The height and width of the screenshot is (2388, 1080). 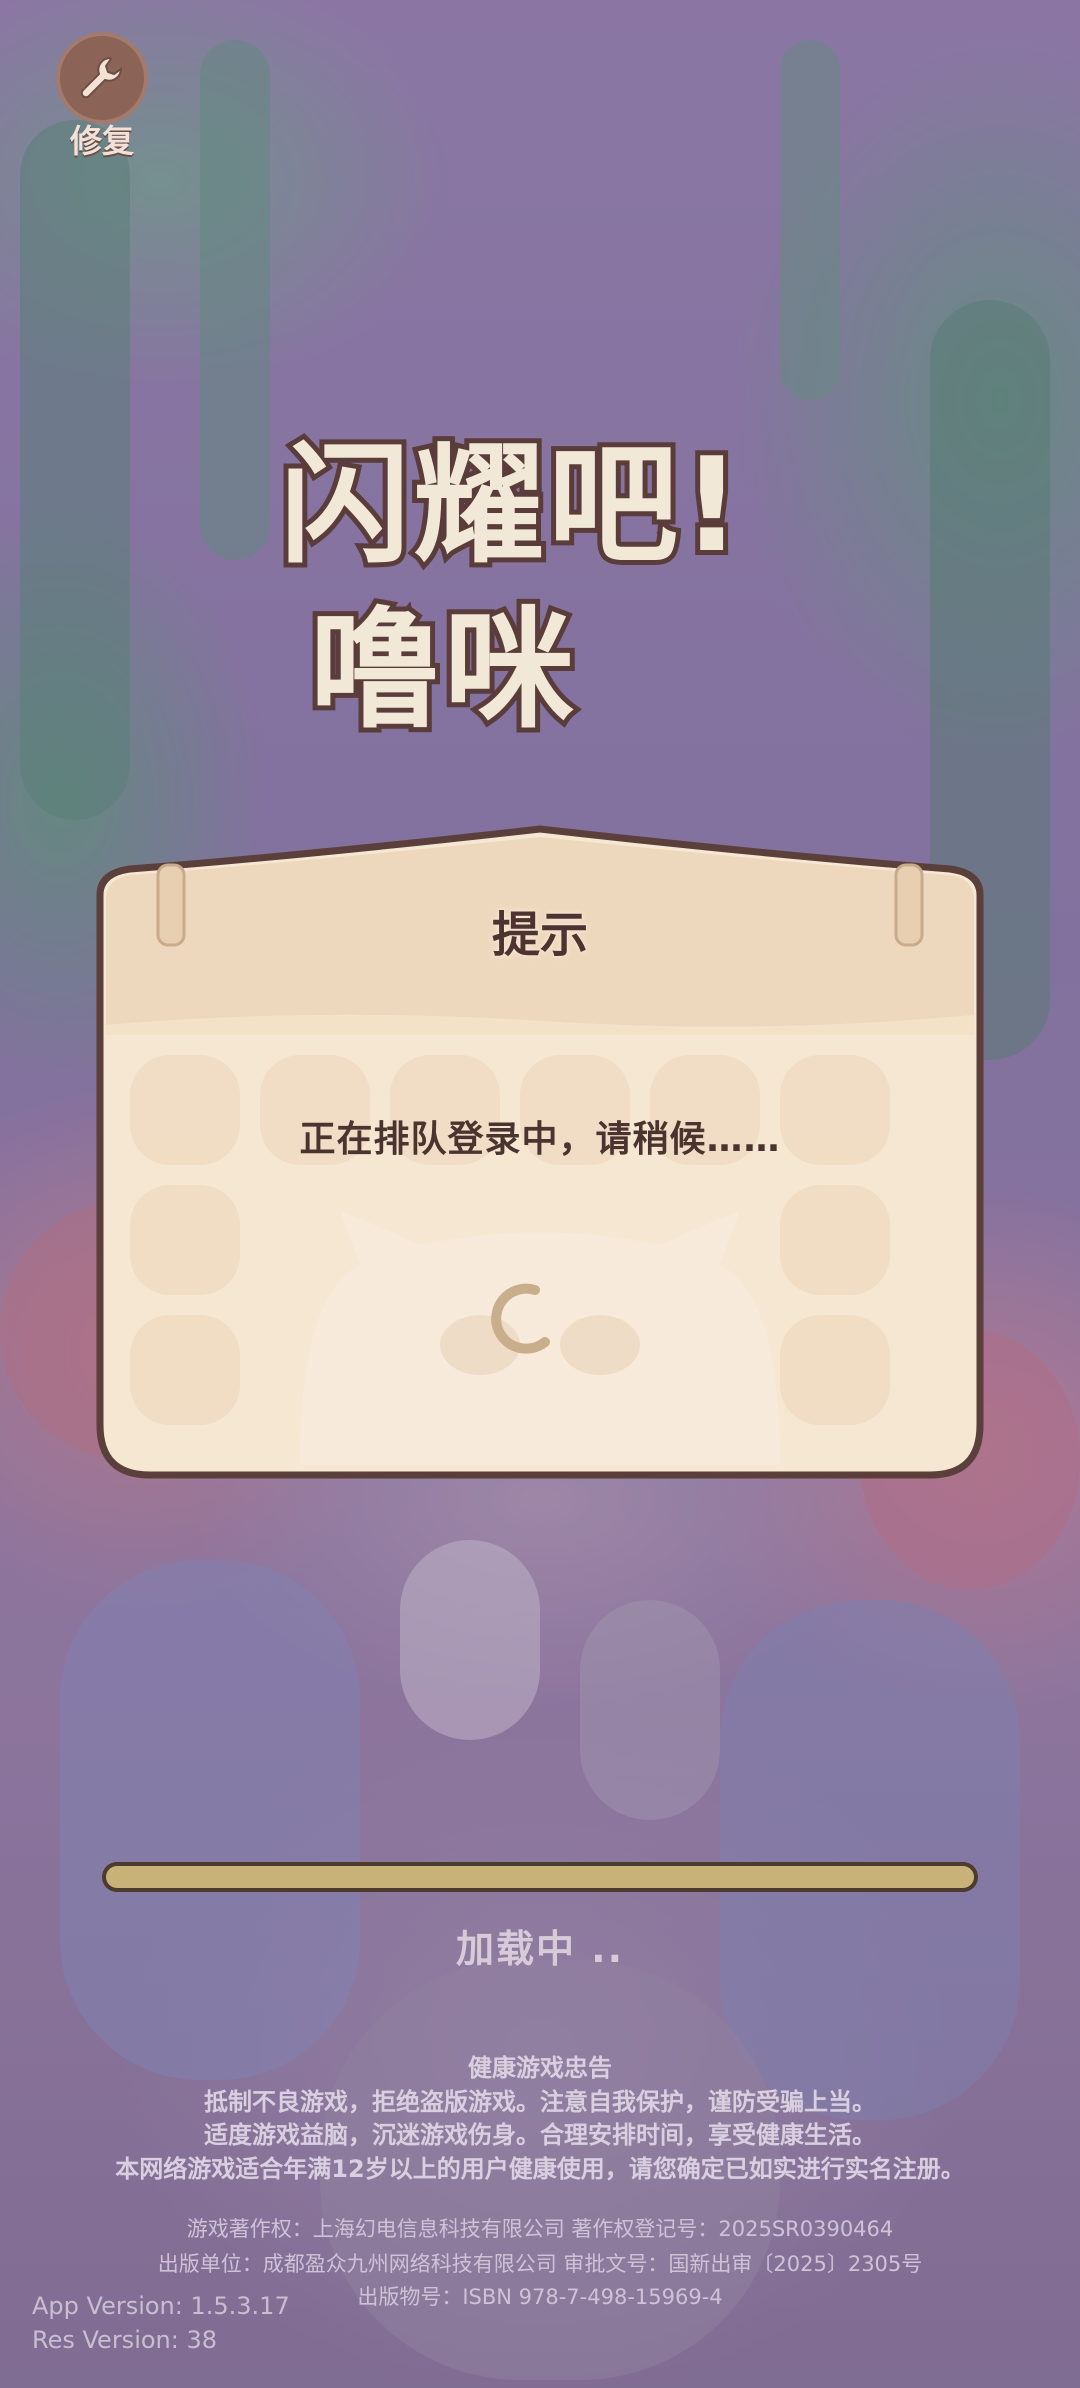 I want to click on logo-title-line2: 噜咪, so click(x=442, y=670).